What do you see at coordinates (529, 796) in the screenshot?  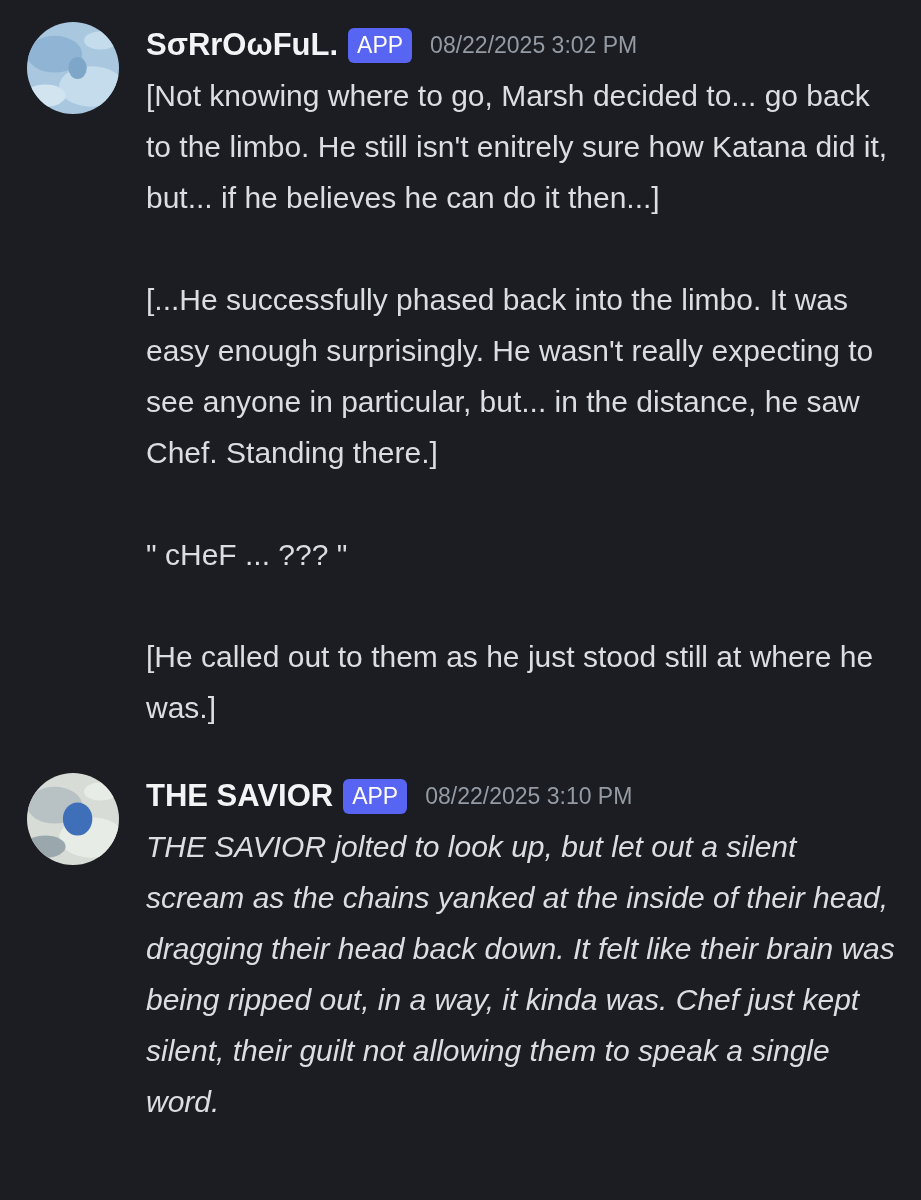 I see `timestamp: 08/22/2025 3:10 PM` at bounding box center [529, 796].